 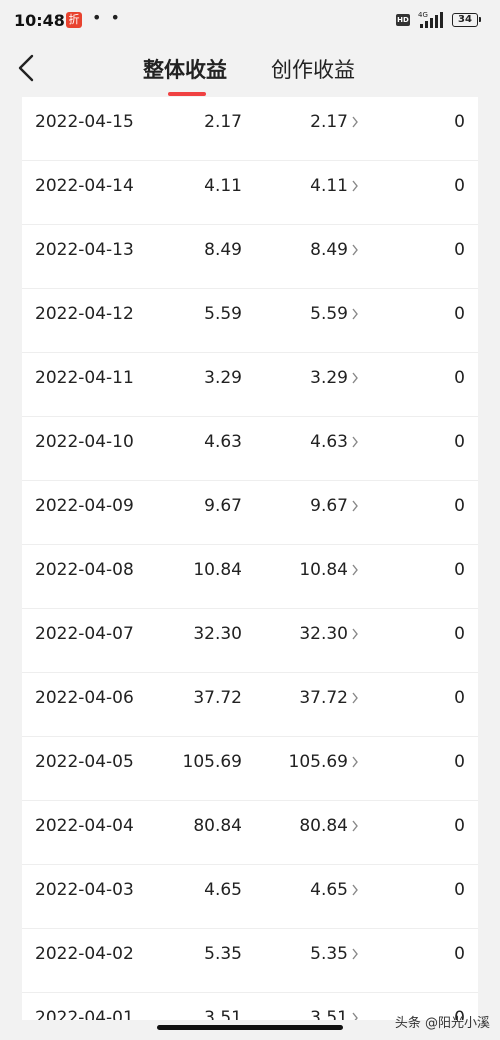 What do you see at coordinates (84, 1014) in the screenshot?
I see `row-date: 2022-04-01` at bounding box center [84, 1014].